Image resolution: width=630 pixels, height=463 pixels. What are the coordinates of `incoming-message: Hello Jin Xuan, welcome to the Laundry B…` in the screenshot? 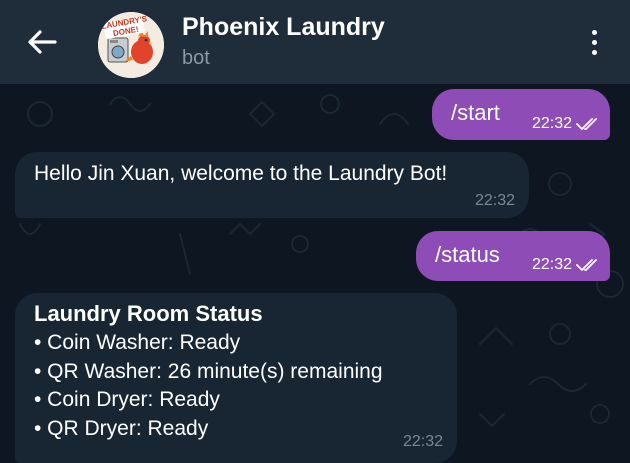 It's located at (272, 185).